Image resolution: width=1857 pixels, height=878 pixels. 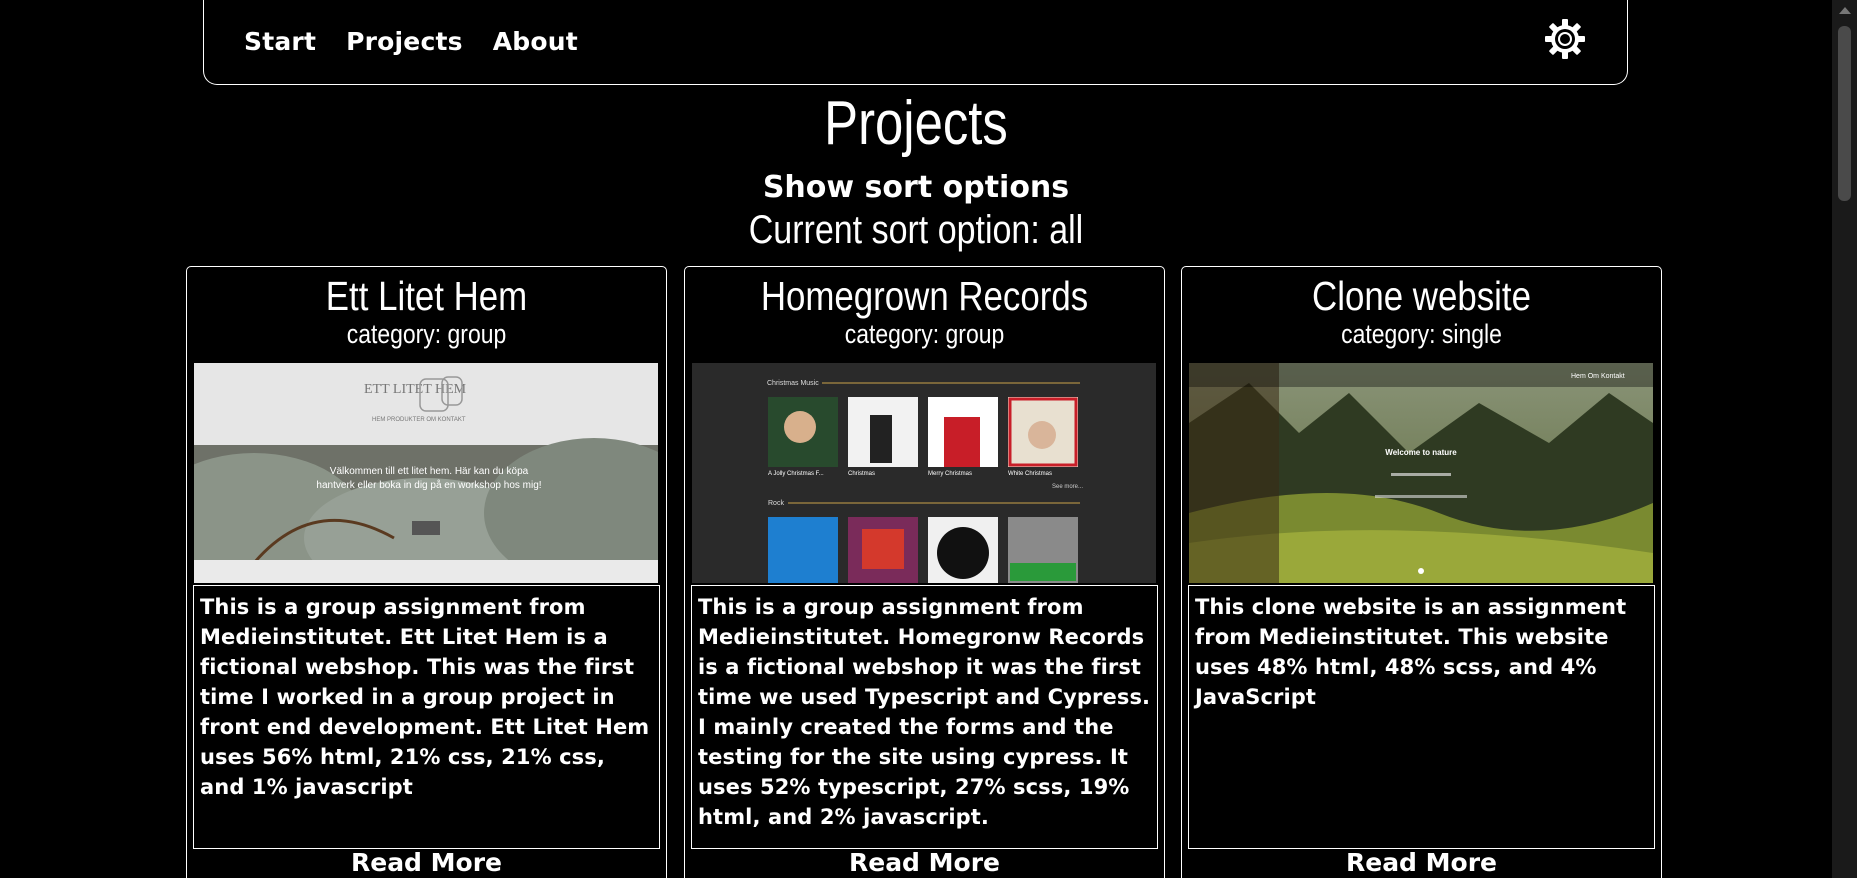 I want to click on image-album-3: Merry Christmas, so click(x=950, y=474).